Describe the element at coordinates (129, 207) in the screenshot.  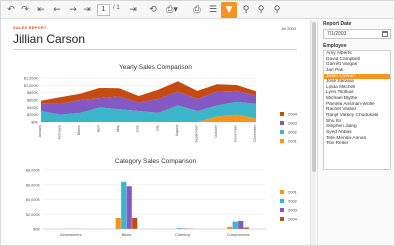
I see `bar-2003-bikes` at that location.